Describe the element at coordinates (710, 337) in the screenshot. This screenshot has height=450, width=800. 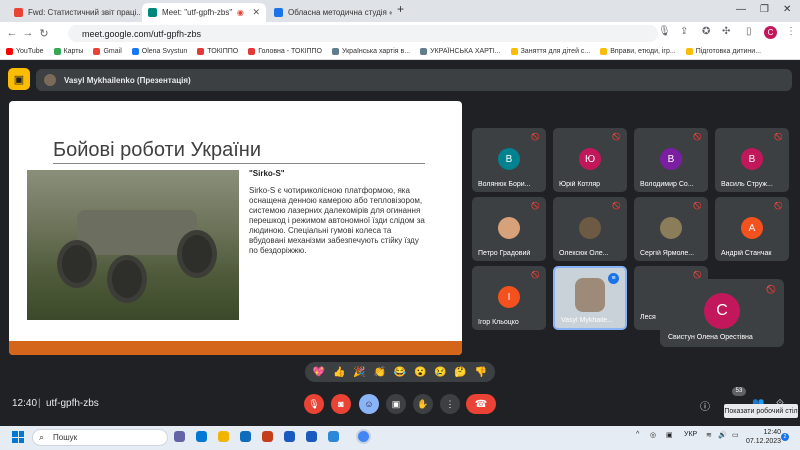
I see `participant-name: Свистун Олена Орестівна` at that location.